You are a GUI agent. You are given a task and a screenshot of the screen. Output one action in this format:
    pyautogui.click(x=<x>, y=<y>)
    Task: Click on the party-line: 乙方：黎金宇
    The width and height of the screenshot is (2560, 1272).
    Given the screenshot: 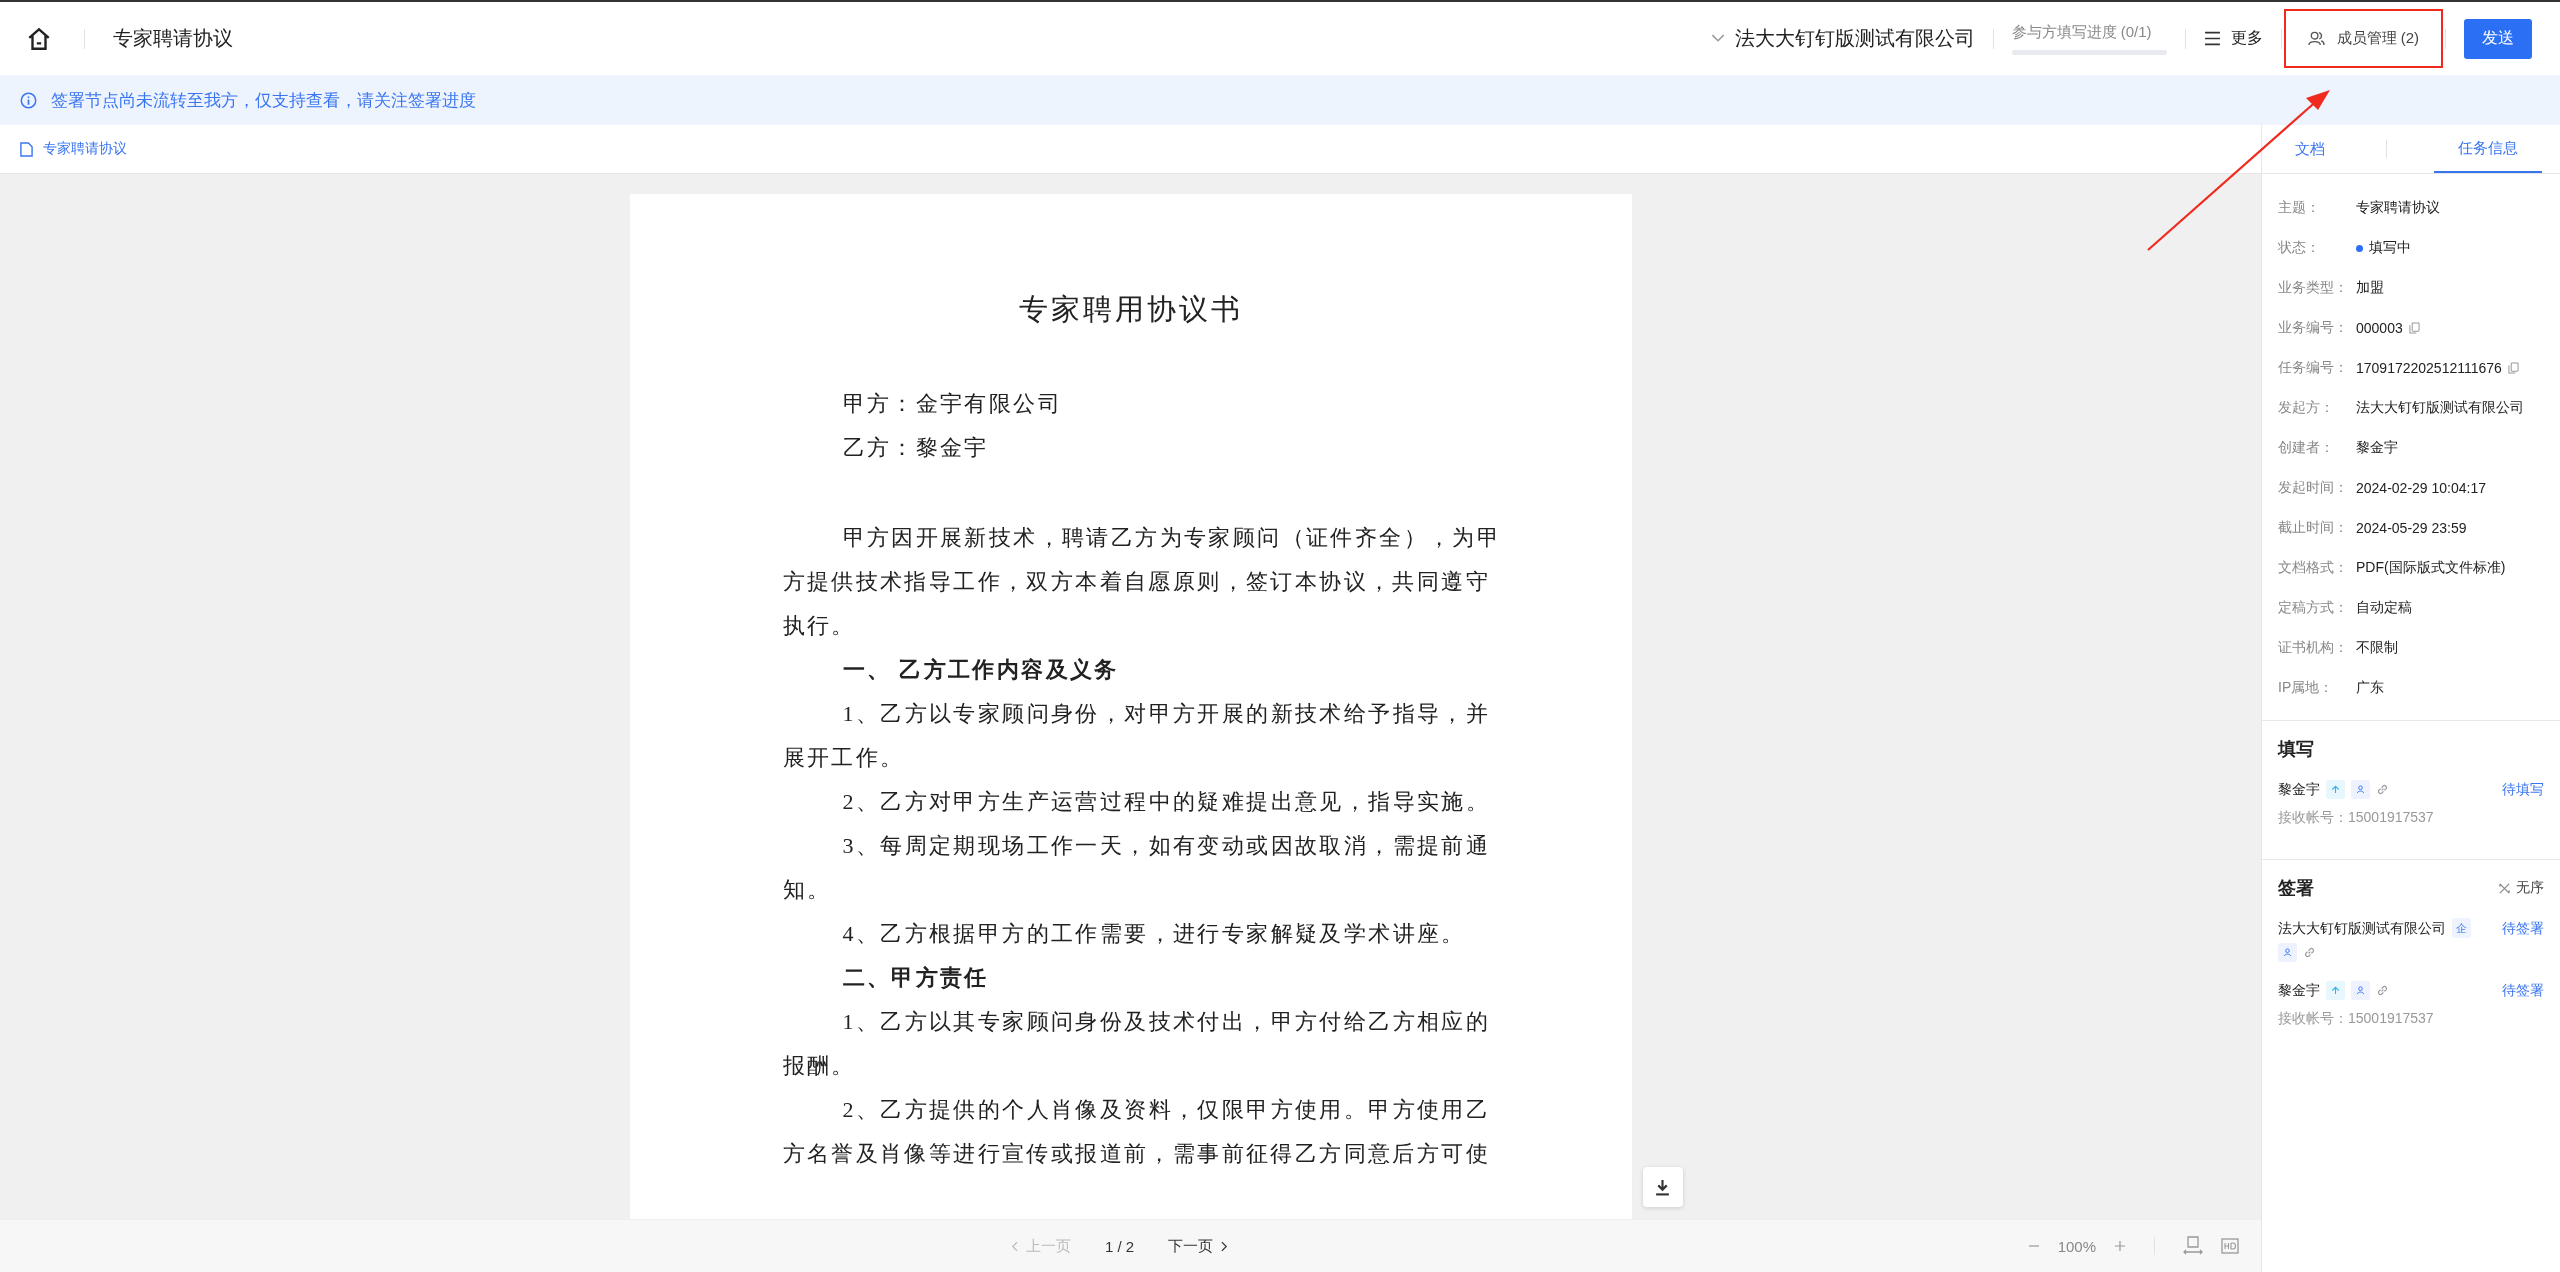 What is the action you would take?
    pyautogui.click(x=915, y=448)
    